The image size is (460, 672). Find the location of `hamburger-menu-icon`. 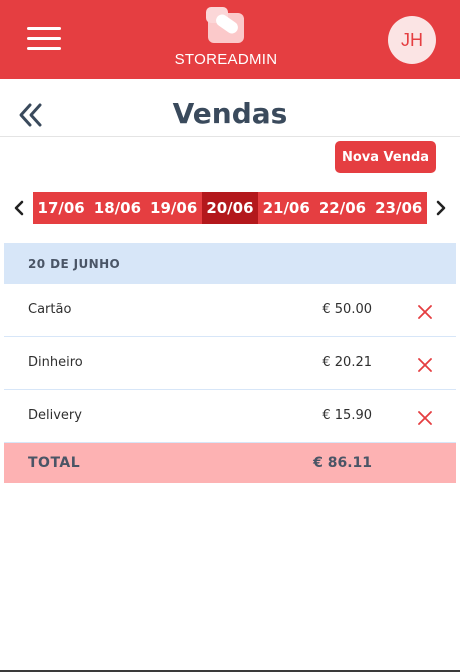

hamburger-menu-icon is located at coordinates (44, 39).